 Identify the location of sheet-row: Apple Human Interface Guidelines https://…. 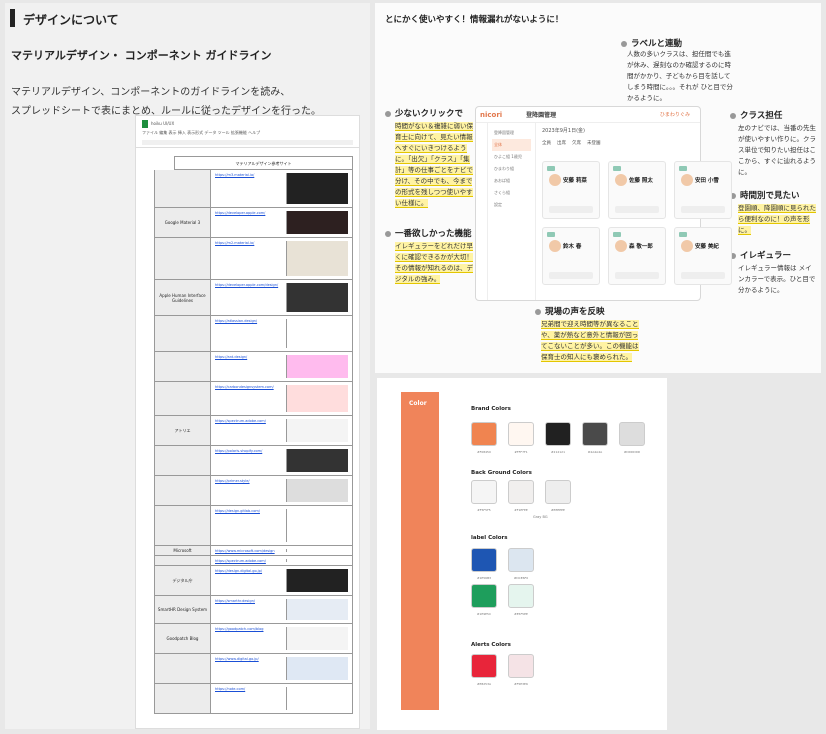
(253, 298).